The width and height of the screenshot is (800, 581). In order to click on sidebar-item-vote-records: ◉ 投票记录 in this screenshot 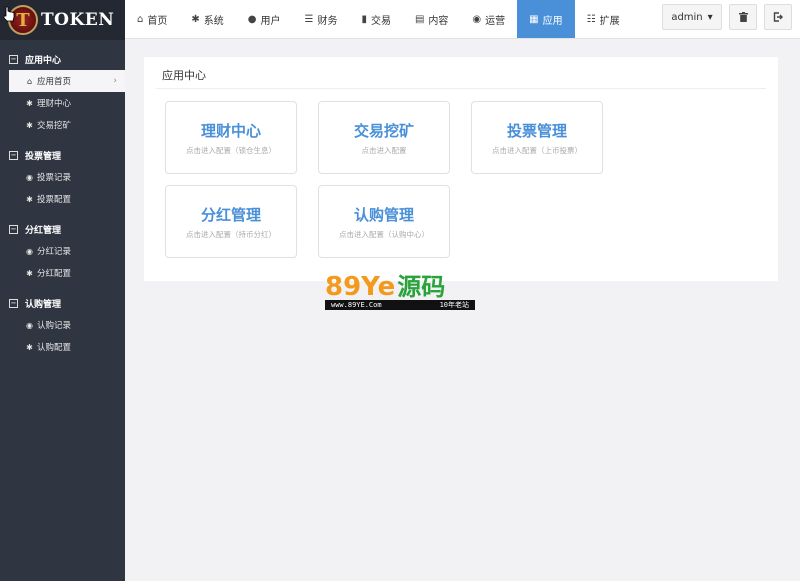, I will do `click(62, 177)`.